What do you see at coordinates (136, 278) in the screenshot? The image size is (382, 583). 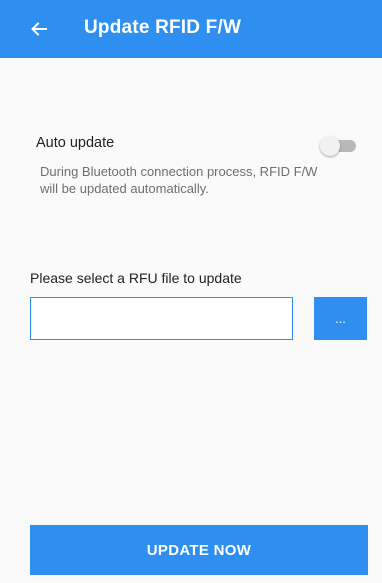 I see `file-select-label: Please select a RFU file to update` at bounding box center [136, 278].